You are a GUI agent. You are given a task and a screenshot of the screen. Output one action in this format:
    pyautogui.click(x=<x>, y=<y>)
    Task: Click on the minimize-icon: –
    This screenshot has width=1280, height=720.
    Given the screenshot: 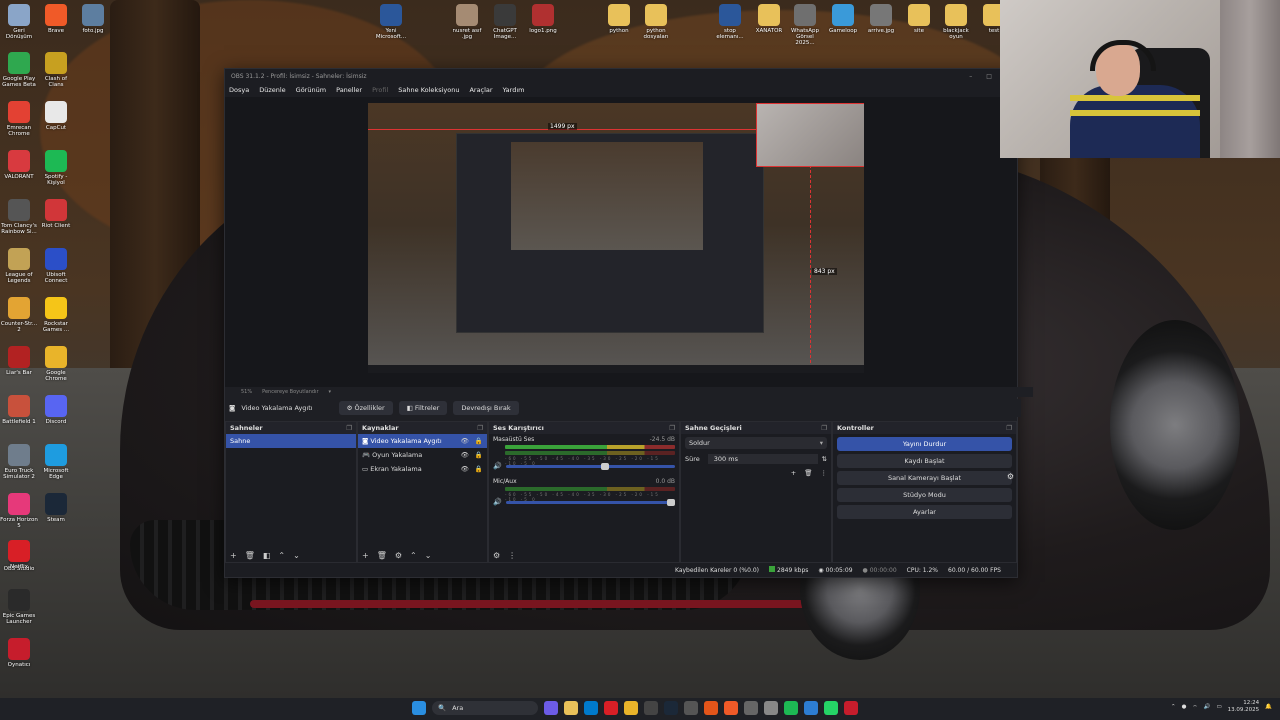 What is the action you would take?
    pyautogui.click(x=970, y=76)
    